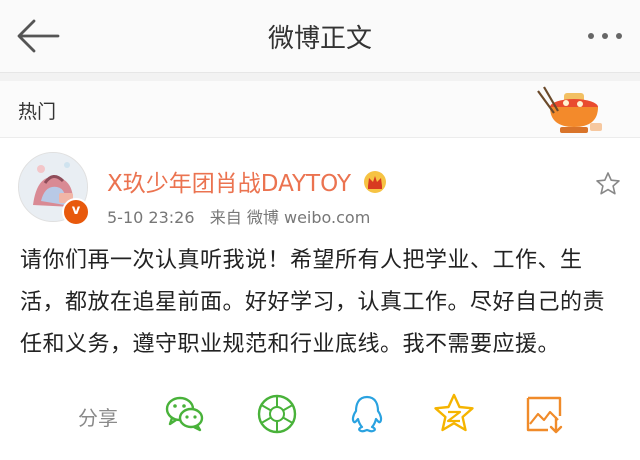 Image resolution: width=640 pixels, height=460 pixels. Describe the element at coordinates (544, 414) in the screenshot. I see `save-image-icon` at that location.